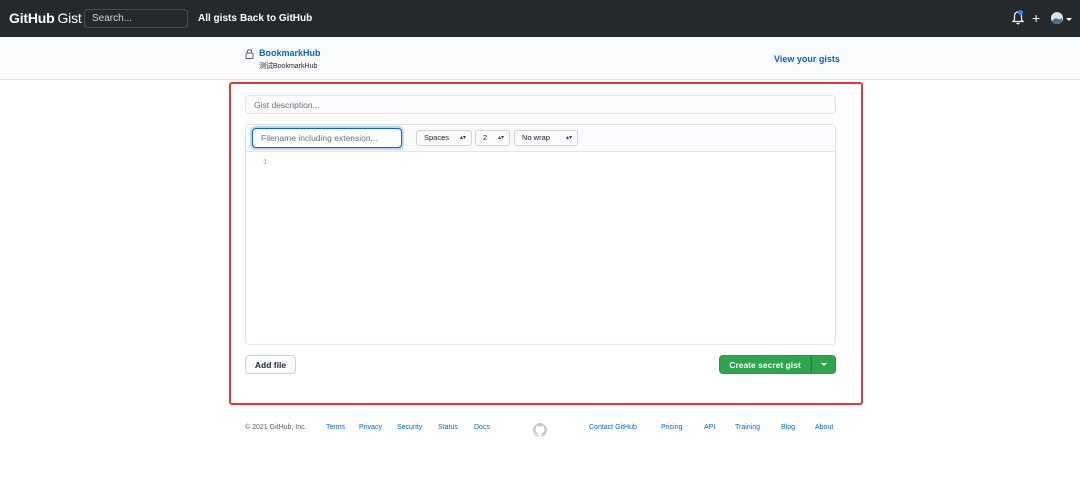 The width and height of the screenshot is (1080, 501). What do you see at coordinates (290, 53) in the screenshot?
I see `gist-owner-link: BookmarkHub` at bounding box center [290, 53].